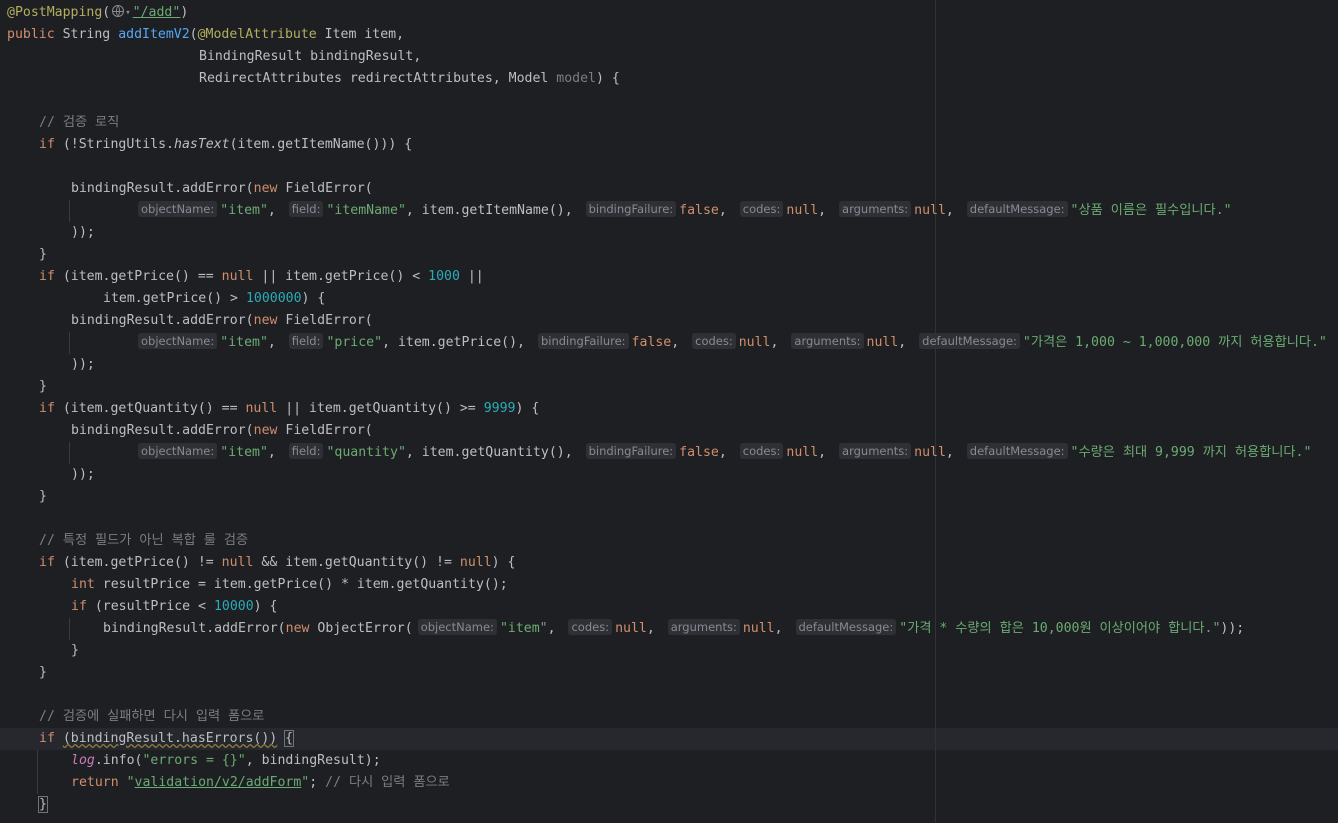  What do you see at coordinates (576, 78) in the screenshot?
I see `param-model-unused: model` at bounding box center [576, 78].